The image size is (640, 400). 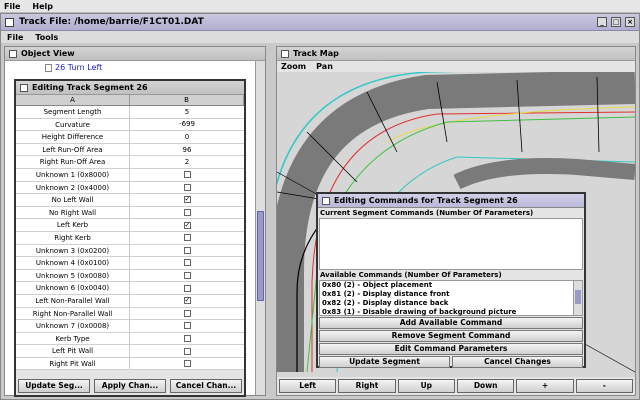 What do you see at coordinates (293, 66) in the screenshot?
I see `menu-zoom: Zoom` at bounding box center [293, 66].